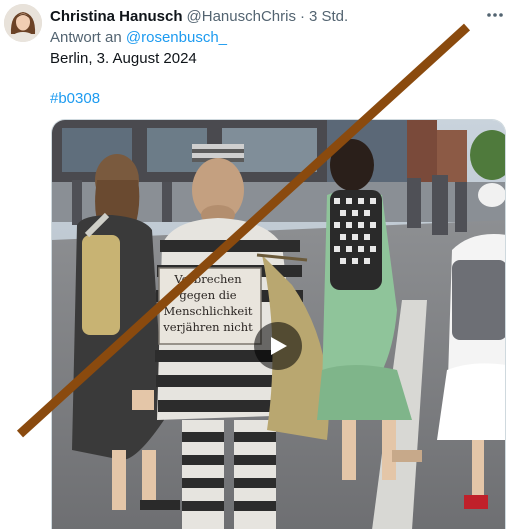 This screenshot has width=513, height=529. I want to click on more-horizontal-icon, so click(495, 15).